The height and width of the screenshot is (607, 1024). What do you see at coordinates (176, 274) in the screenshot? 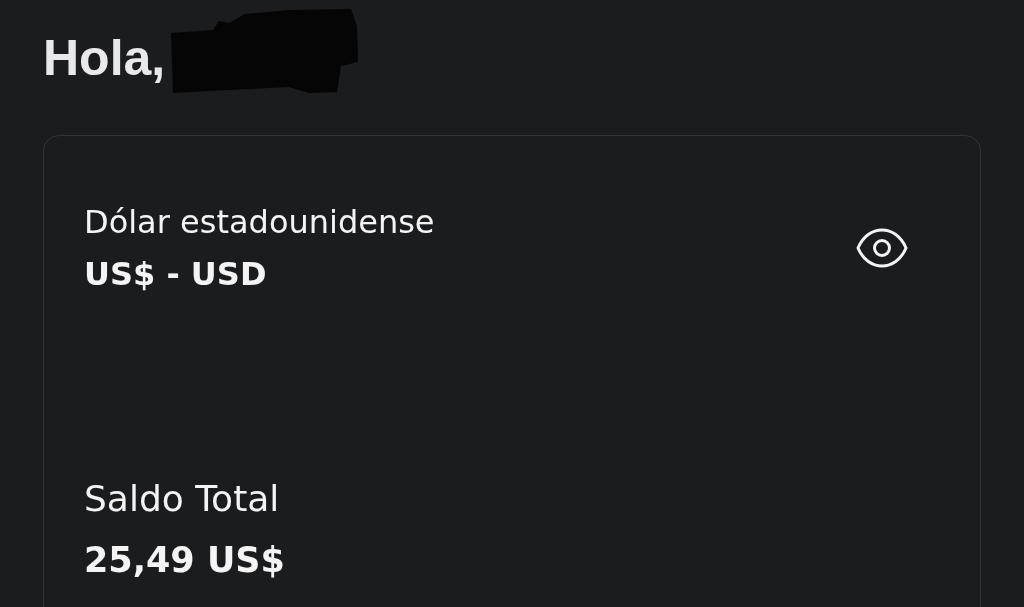
I see `currency-code: US$ - USD` at bounding box center [176, 274].